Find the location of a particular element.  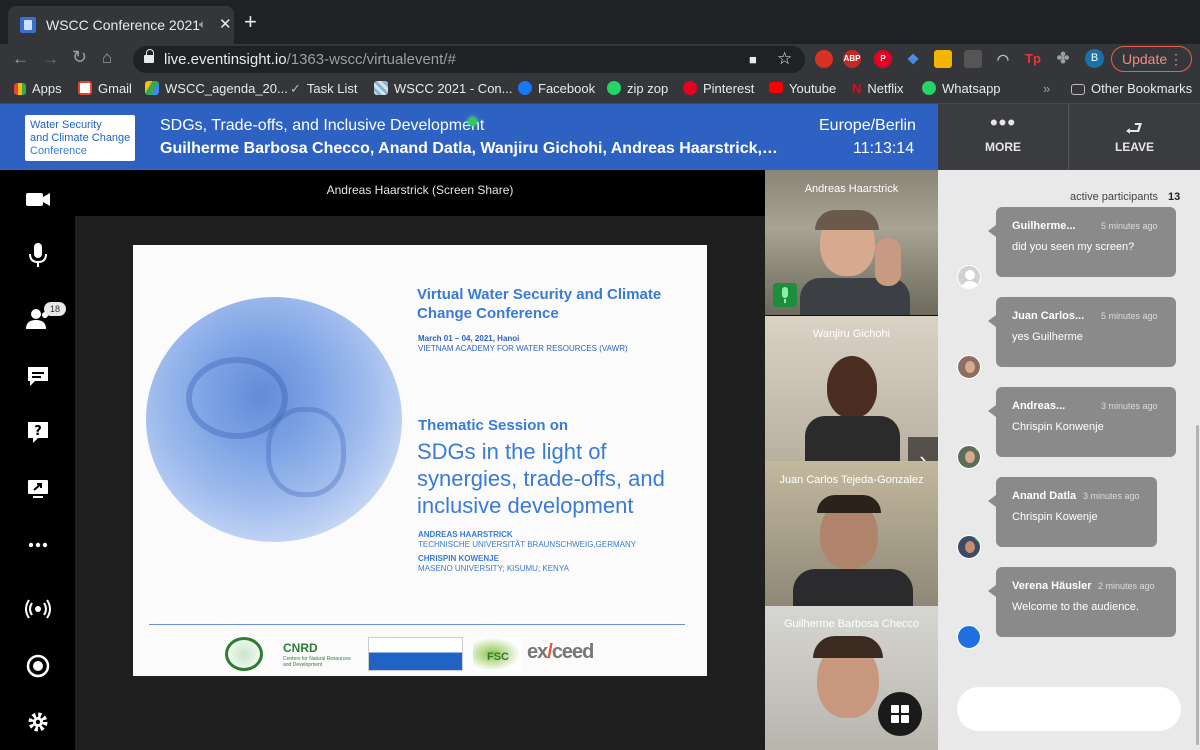

more-dots-icon: ••• is located at coordinates (1003, 122).